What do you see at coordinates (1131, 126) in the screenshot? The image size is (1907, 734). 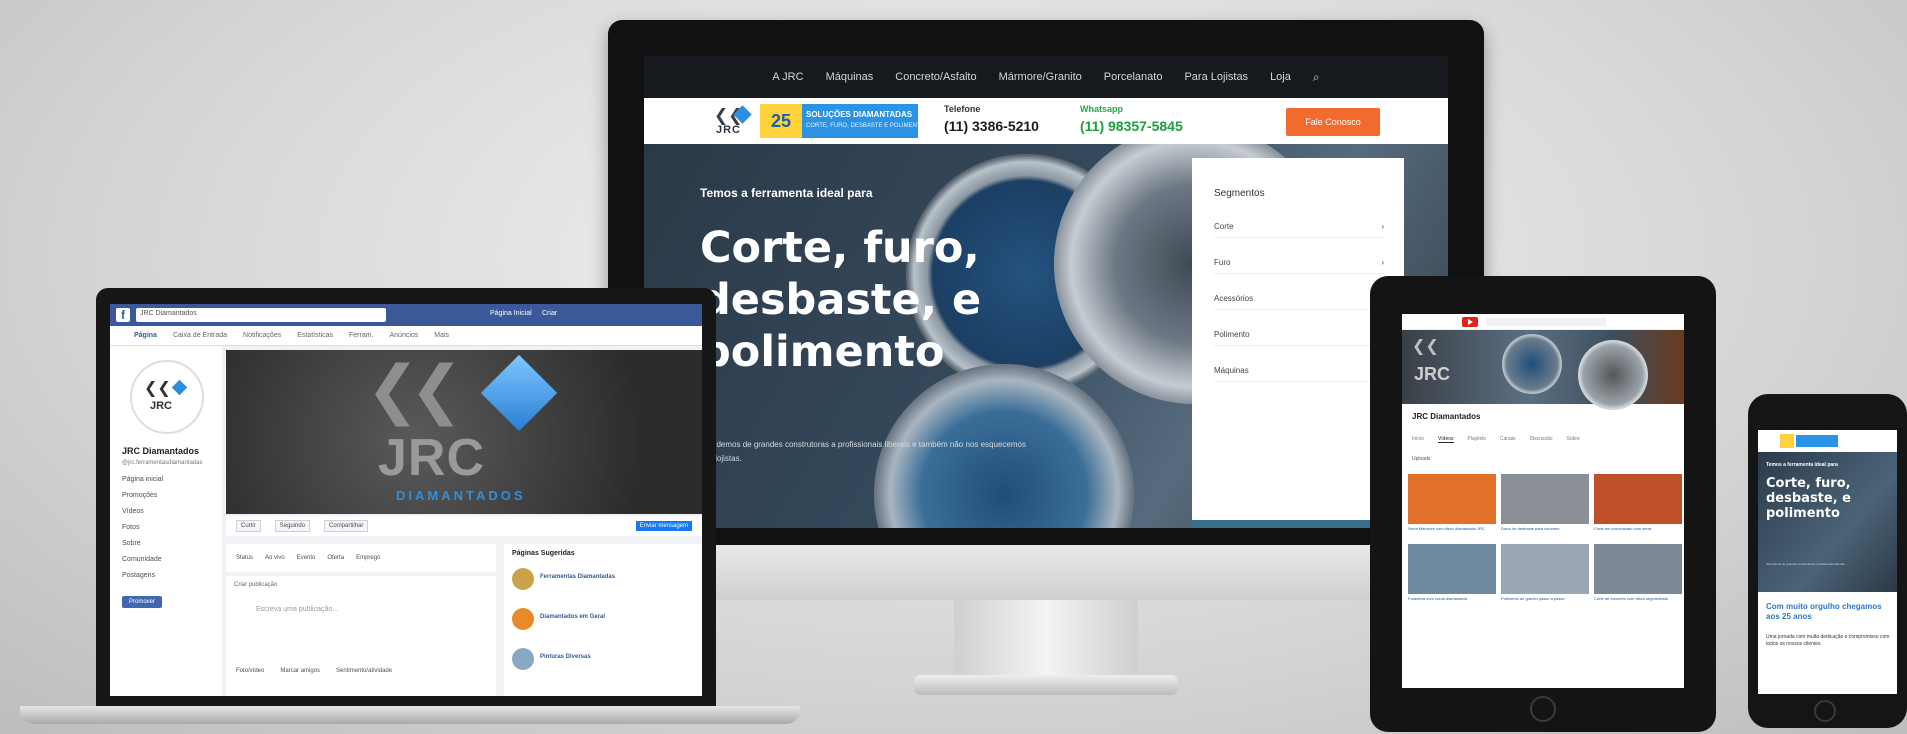 I see `whatsapp-number: (11) 98357-5845` at bounding box center [1131, 126].